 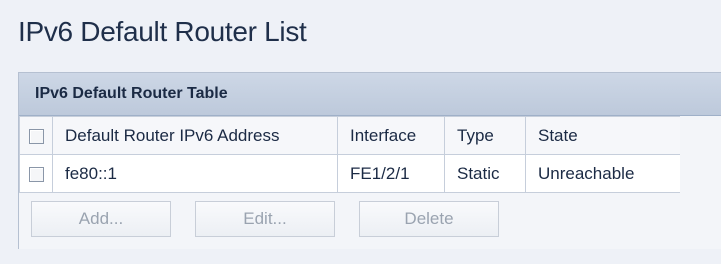 I want to click on column-header-interface: Interface, so click(x=391, y=135).